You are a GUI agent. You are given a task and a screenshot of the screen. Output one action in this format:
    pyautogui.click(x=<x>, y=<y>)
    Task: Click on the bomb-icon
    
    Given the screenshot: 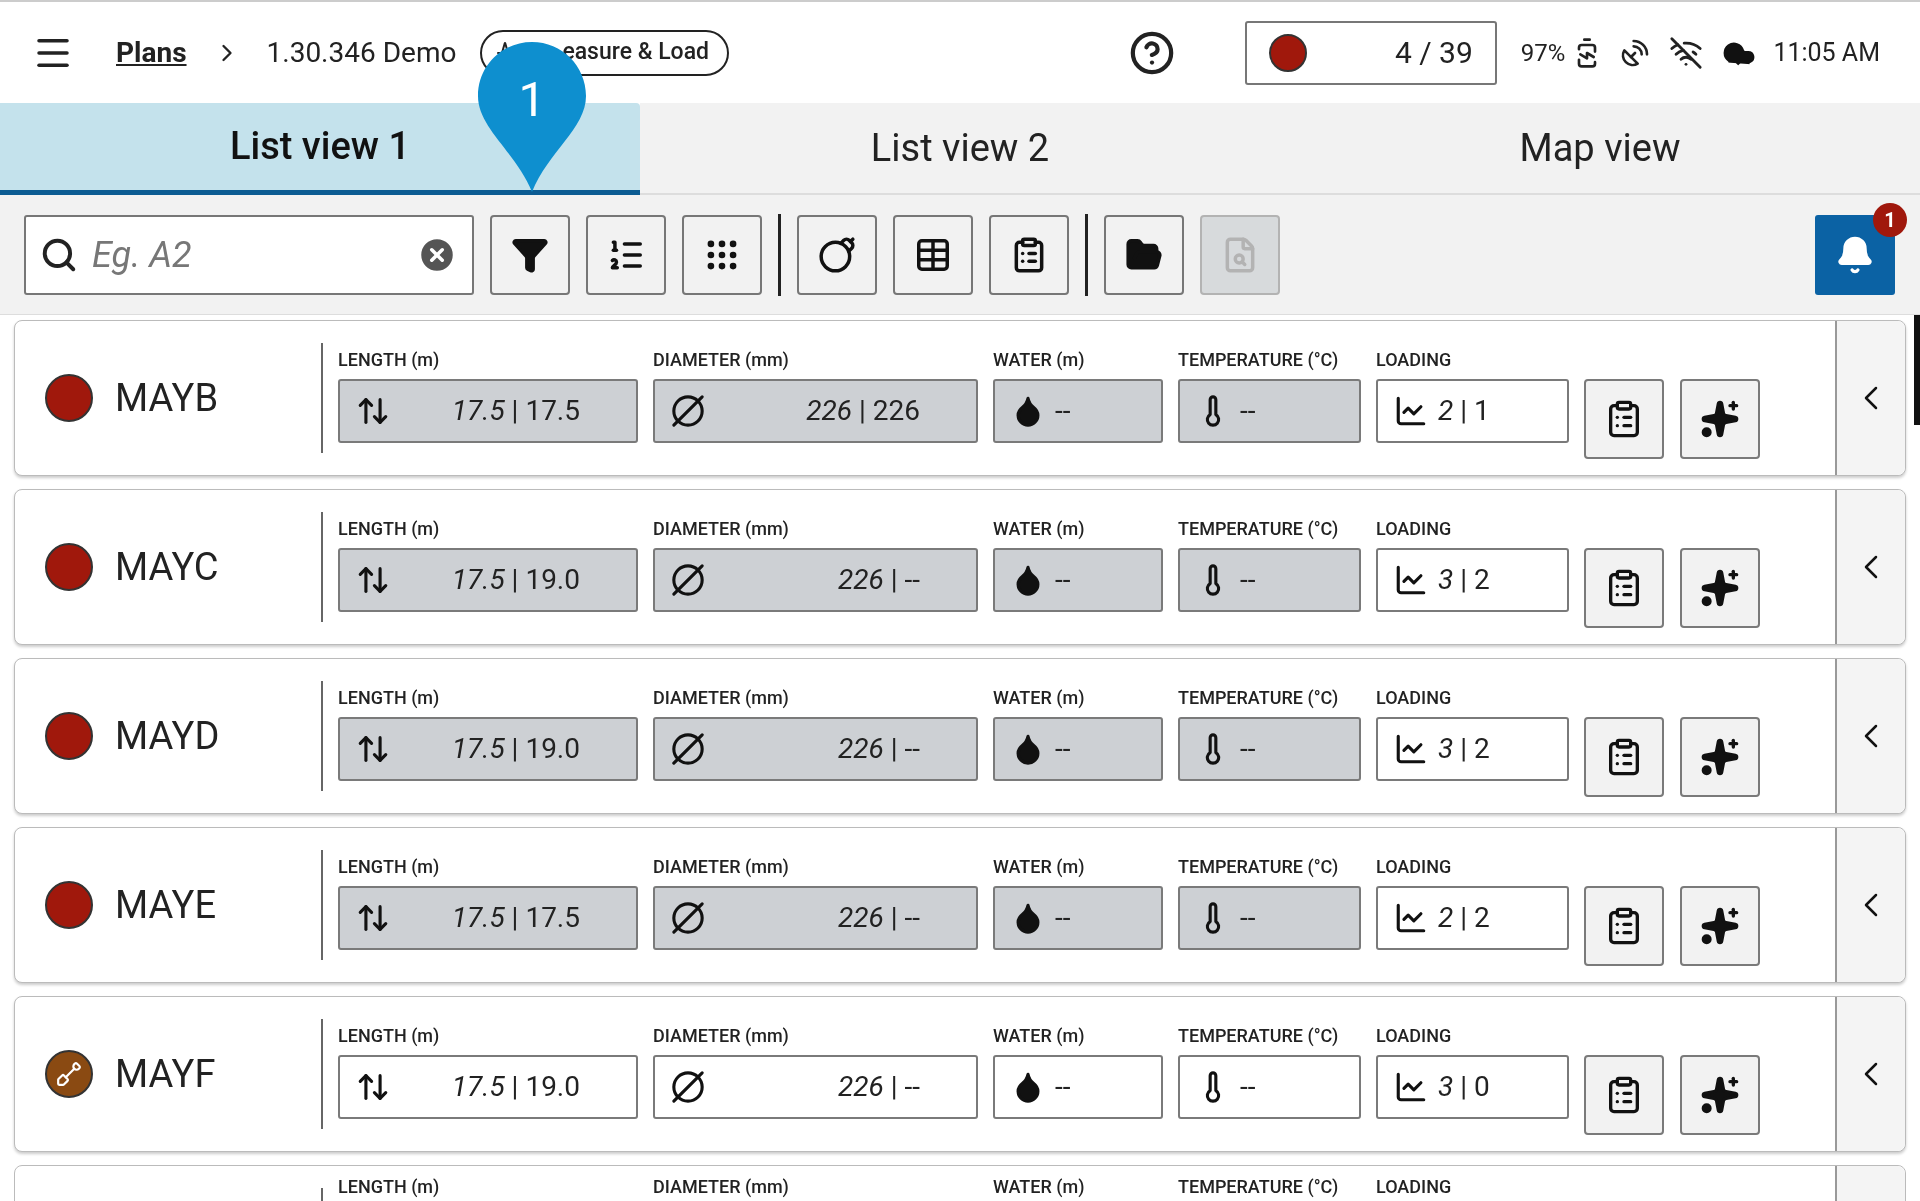 What is the action you would take?
    pyautogui.click(x=837, y=254)
    